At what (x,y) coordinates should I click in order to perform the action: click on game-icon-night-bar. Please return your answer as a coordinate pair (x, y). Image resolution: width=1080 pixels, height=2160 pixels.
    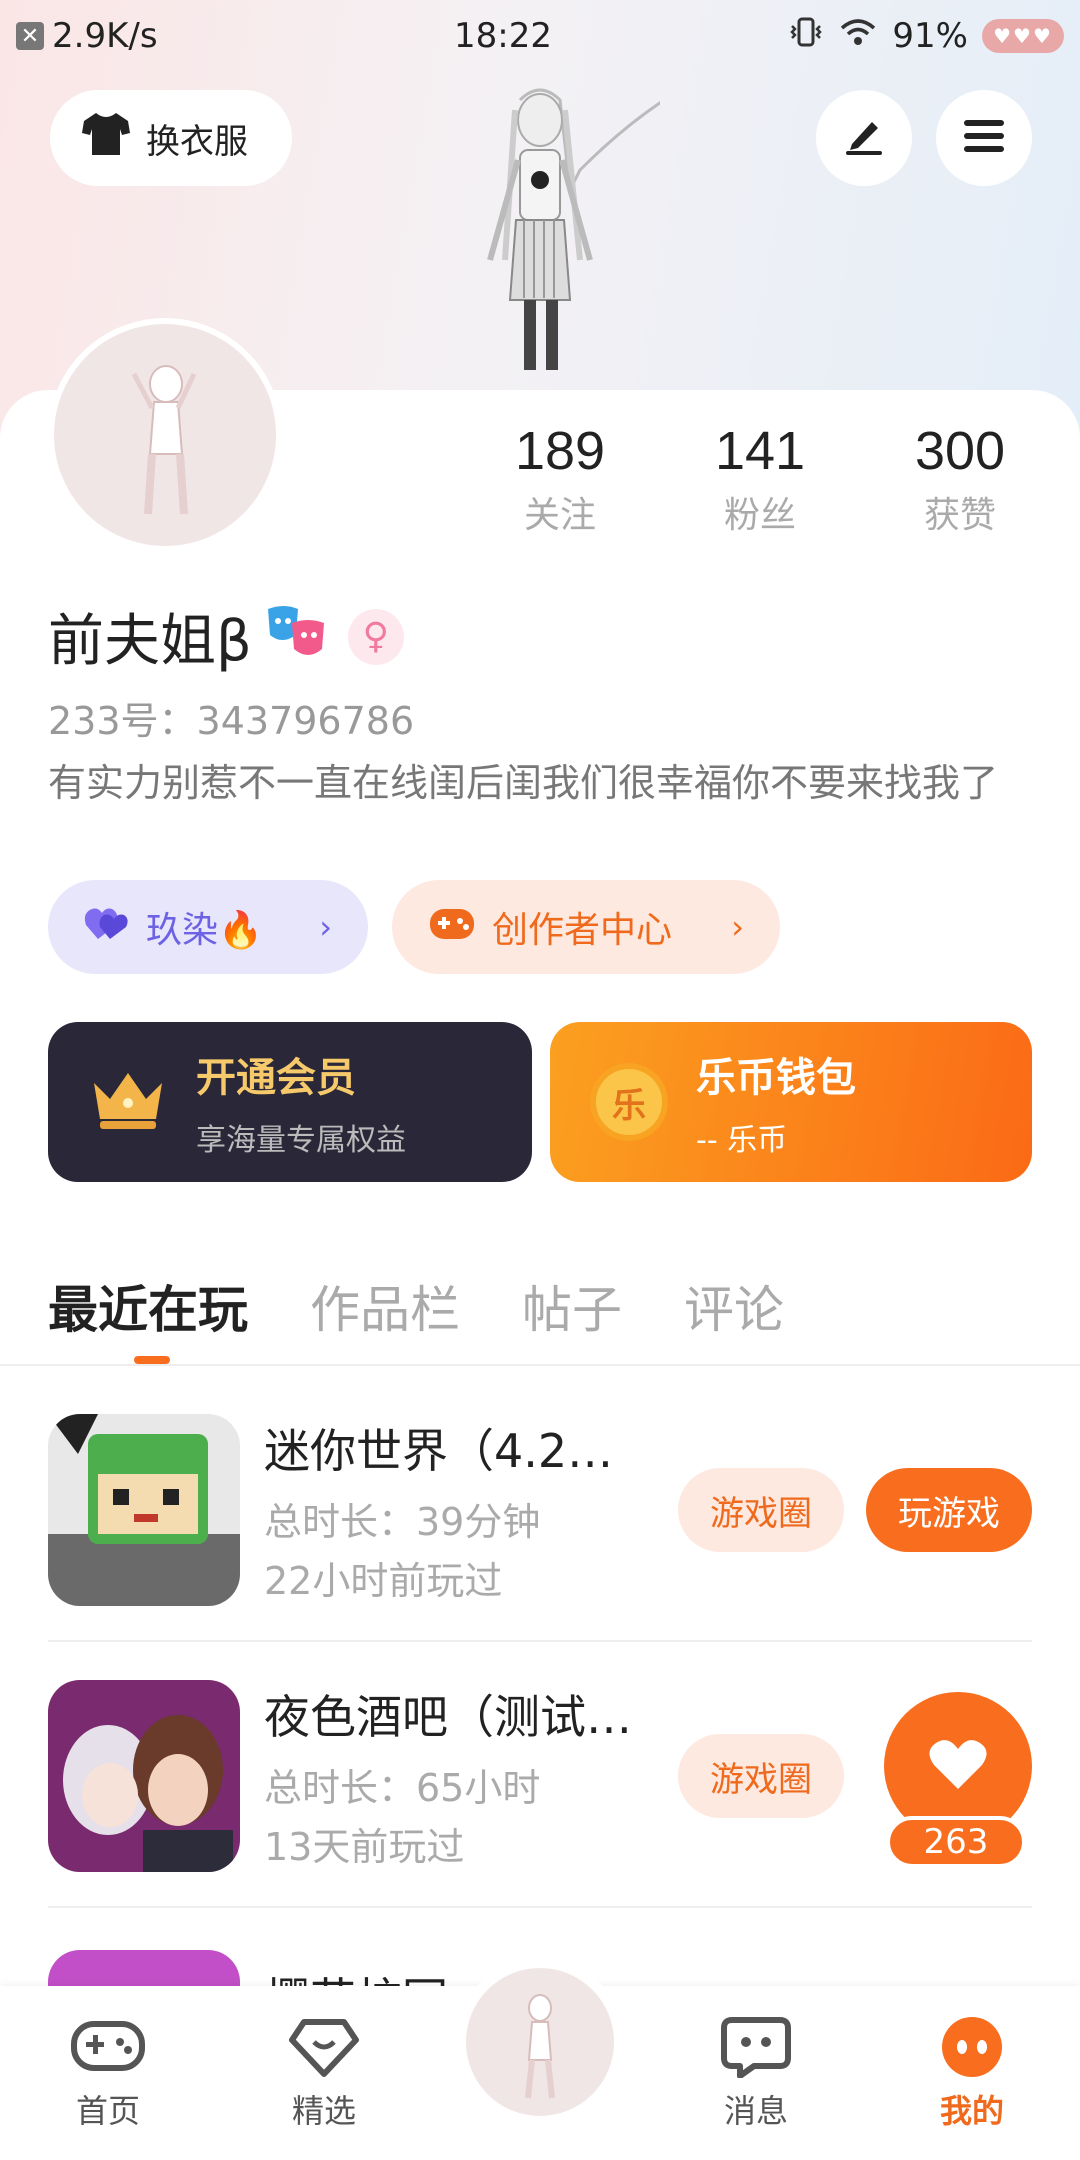
    Looking at the image, I should click on (144, 1776).